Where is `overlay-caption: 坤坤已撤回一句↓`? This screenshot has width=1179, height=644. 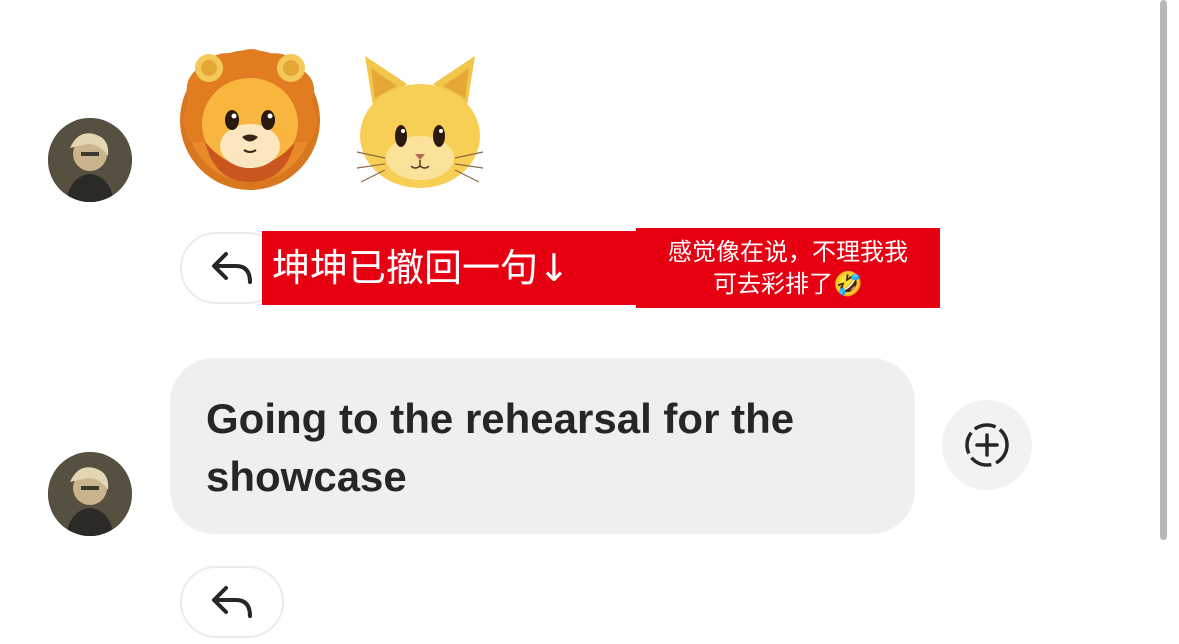 overlay-caption: 坤坤已撤回一句↓ is located at coordinates (450, 268).